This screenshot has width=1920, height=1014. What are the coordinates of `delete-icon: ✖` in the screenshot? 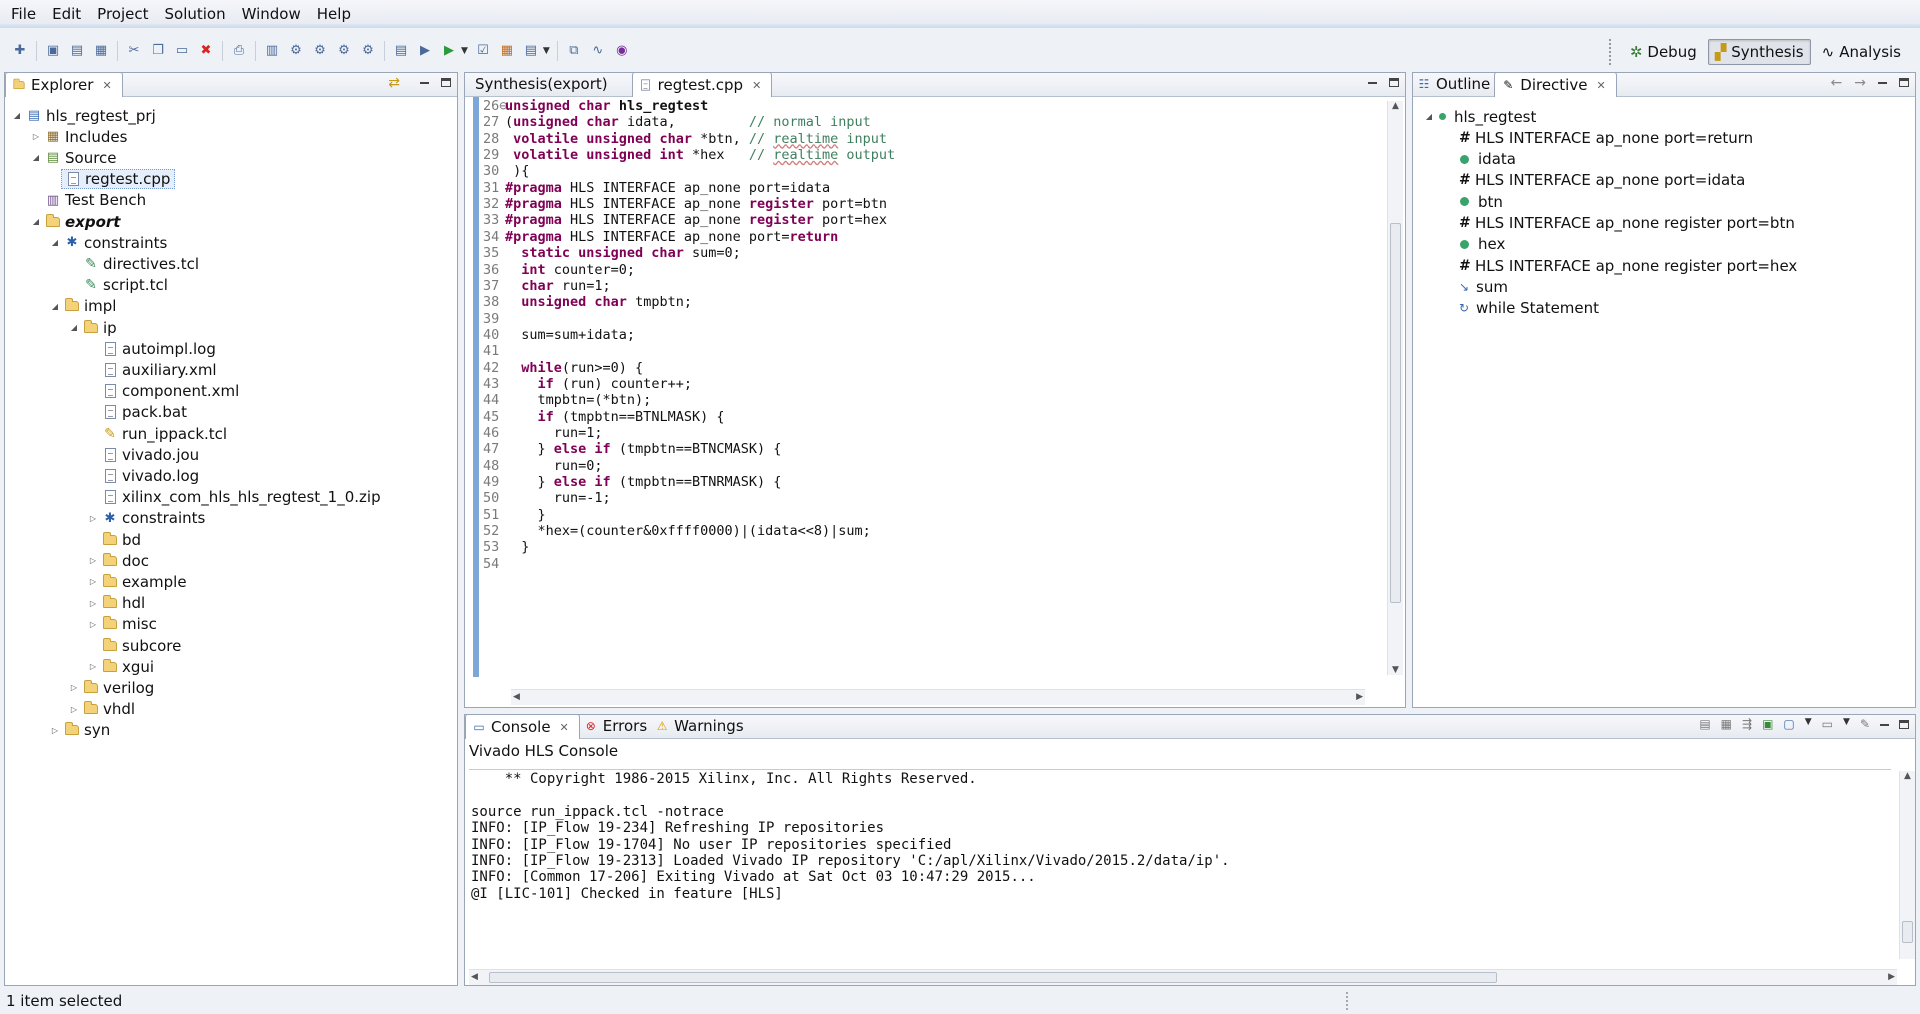 It's located at (206, 51).